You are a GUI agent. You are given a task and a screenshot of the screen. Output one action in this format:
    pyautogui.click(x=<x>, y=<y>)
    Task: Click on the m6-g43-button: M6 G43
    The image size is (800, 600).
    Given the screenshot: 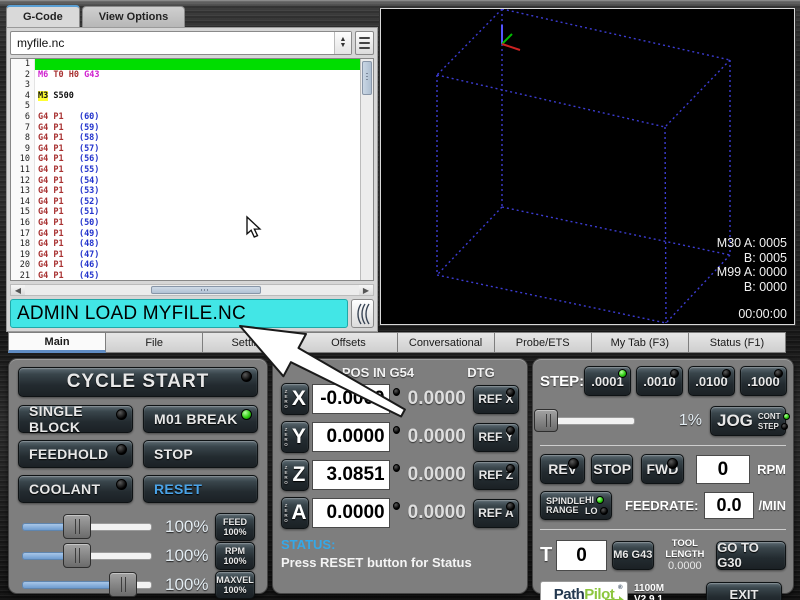 What is the action you would take?
    pyautogui.click(x=632, y=555)
    